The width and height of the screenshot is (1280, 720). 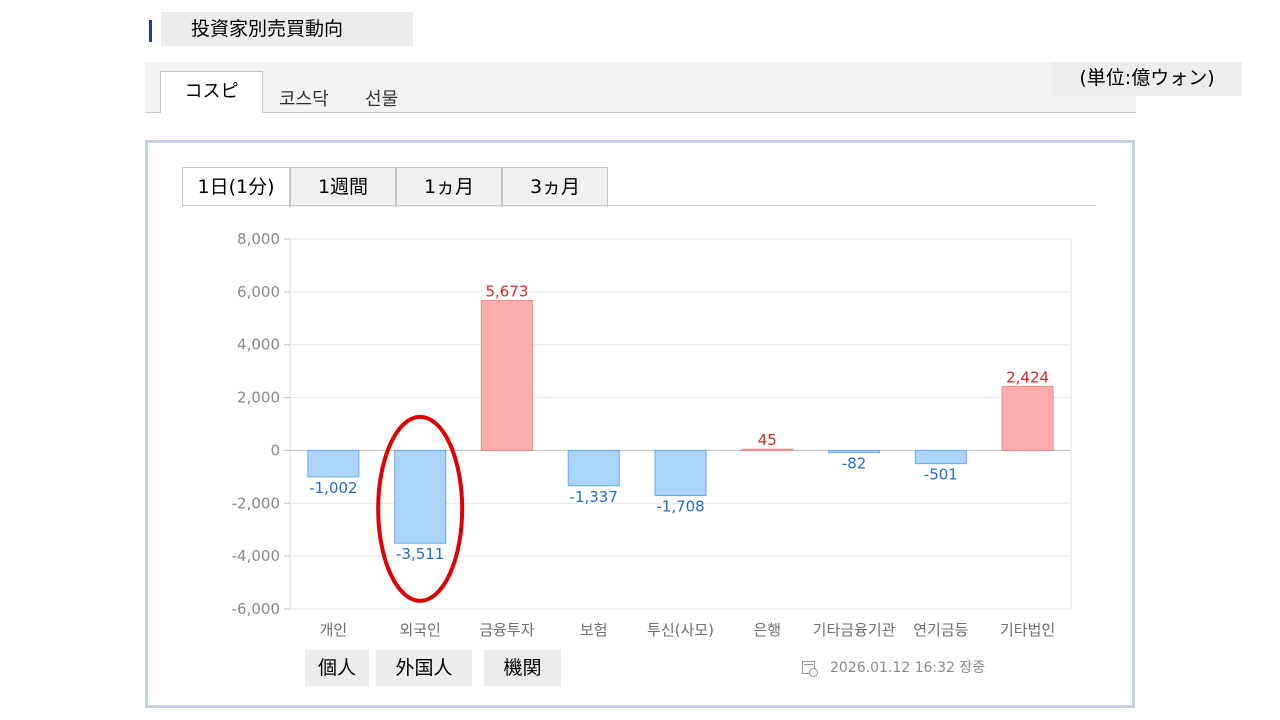 What do you see at coordinates (419, 630) in the screenshot?
I see `x-category-label: 외국인` at bounding box center [419, 630].